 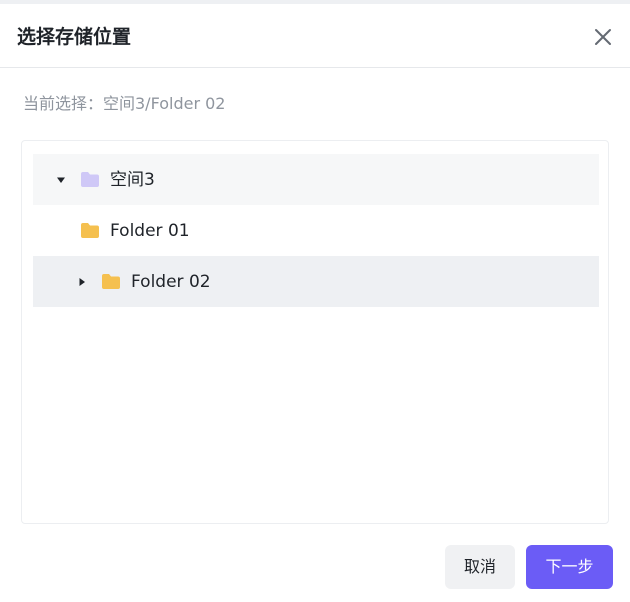 I want to click on close-button, so click(x=603, y=37).